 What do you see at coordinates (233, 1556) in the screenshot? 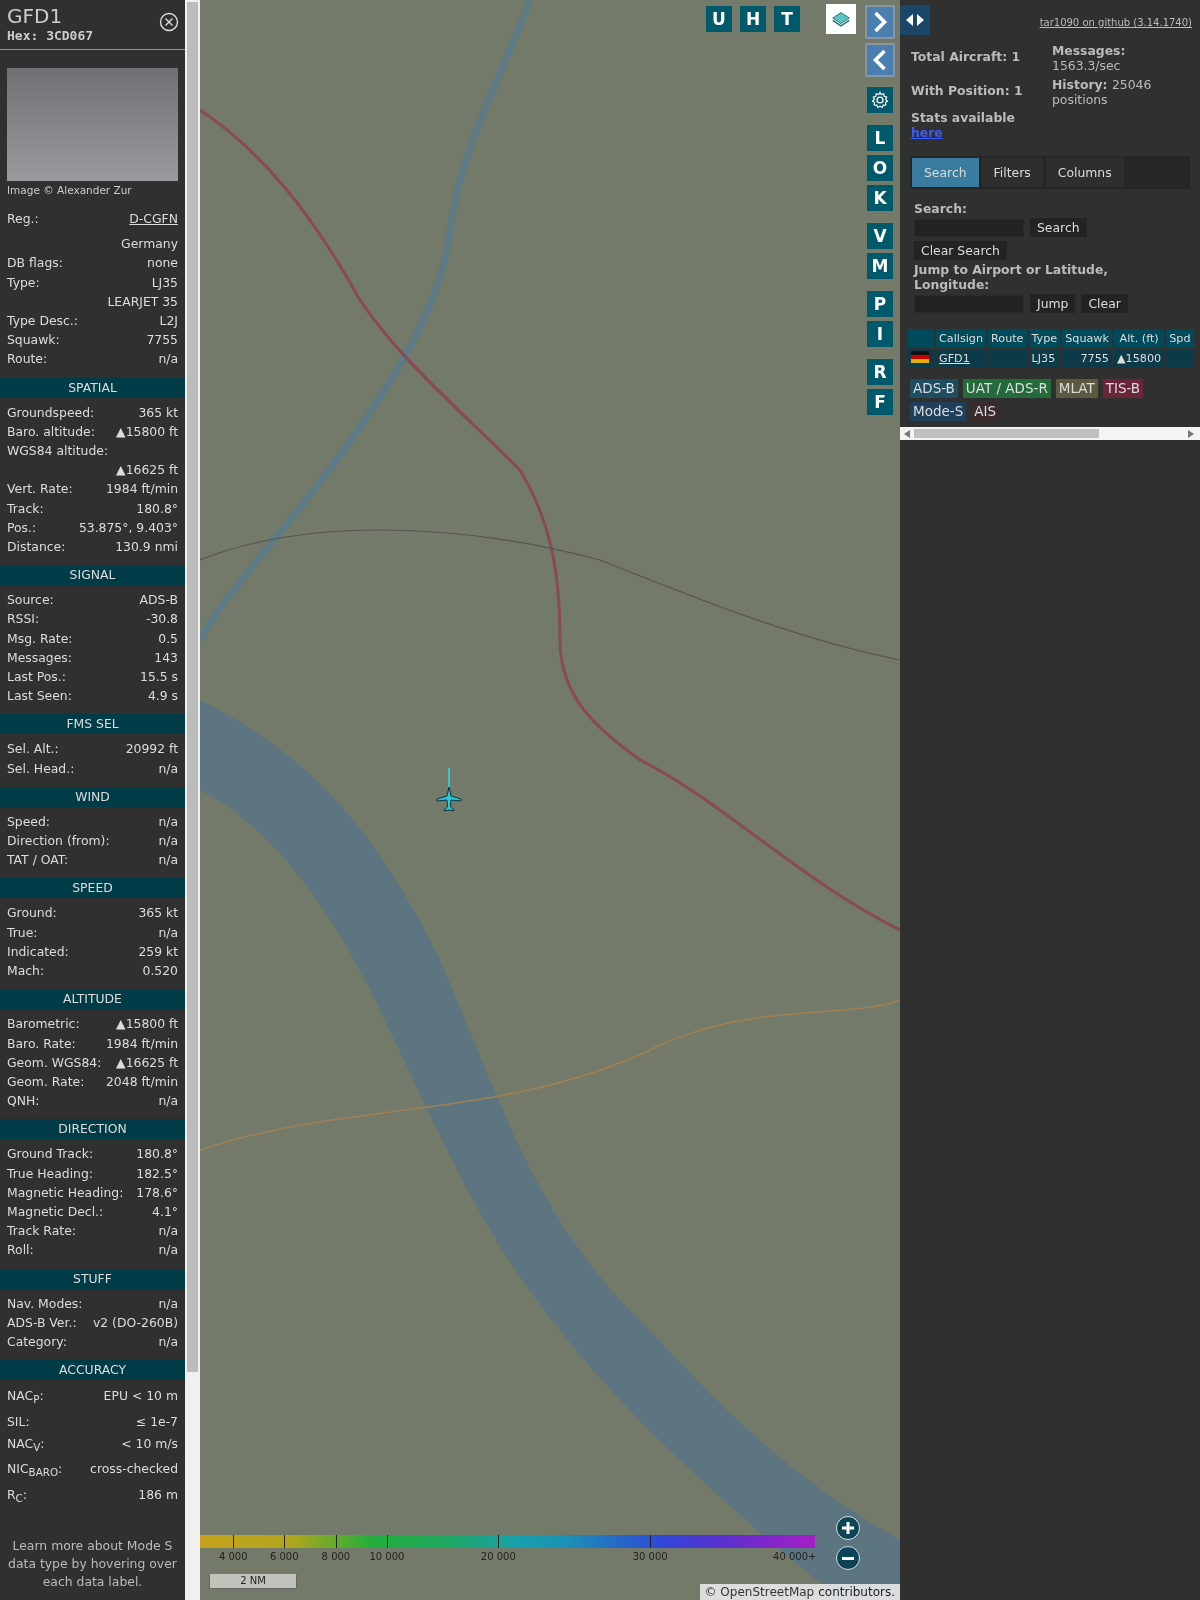
I see `altitude-legend-label: 4 000` at bounding box center [233, 1556].